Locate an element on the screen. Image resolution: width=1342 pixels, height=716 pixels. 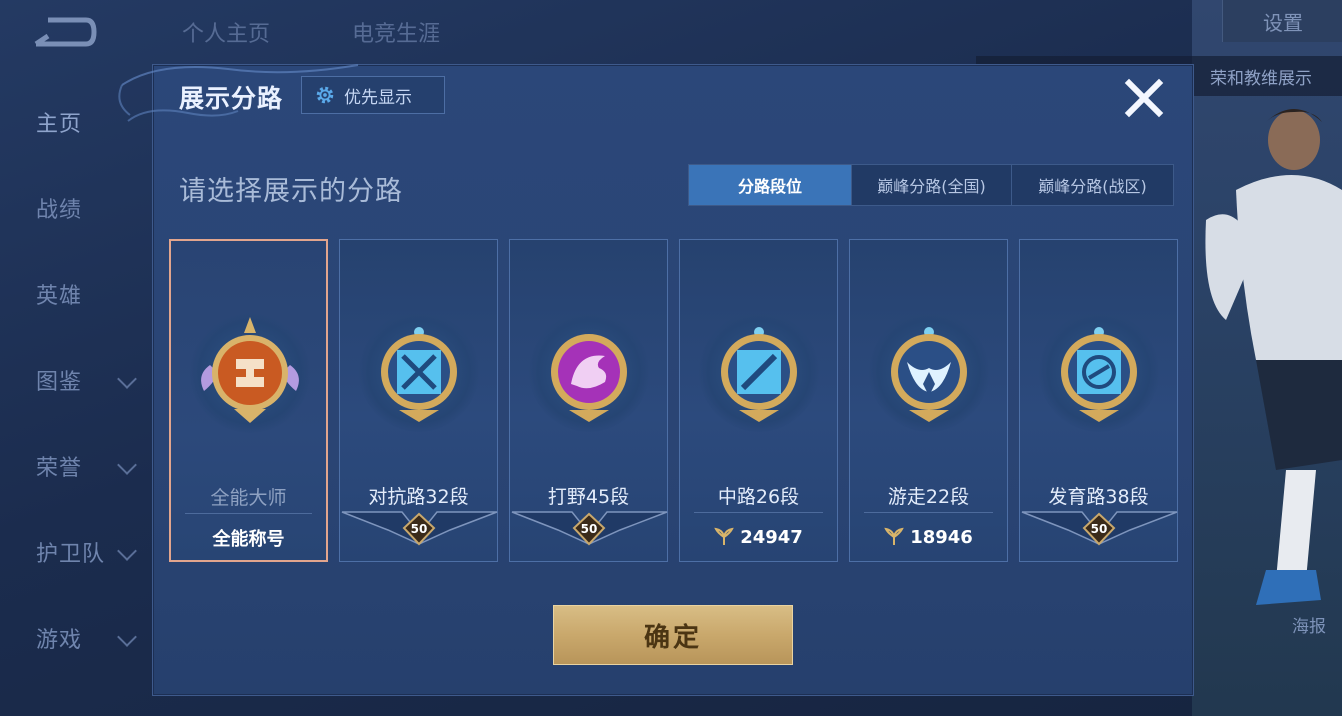
lane-card-roam: 游走22段 18946 is located at coordinates (928, 400).